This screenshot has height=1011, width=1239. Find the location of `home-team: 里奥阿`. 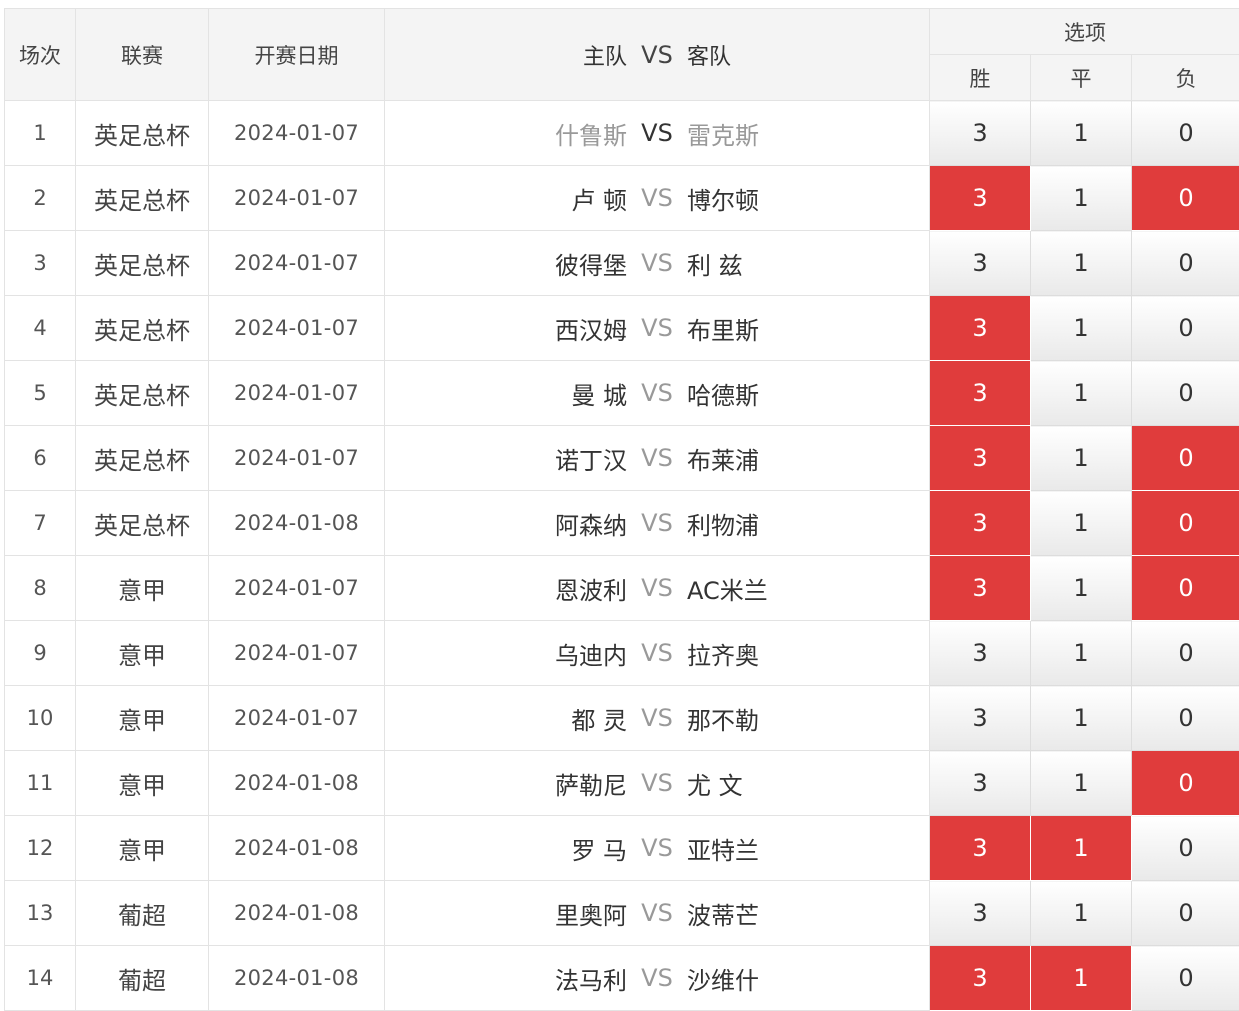

home-team: 里奥阿 is located at coordinates (552, 913).